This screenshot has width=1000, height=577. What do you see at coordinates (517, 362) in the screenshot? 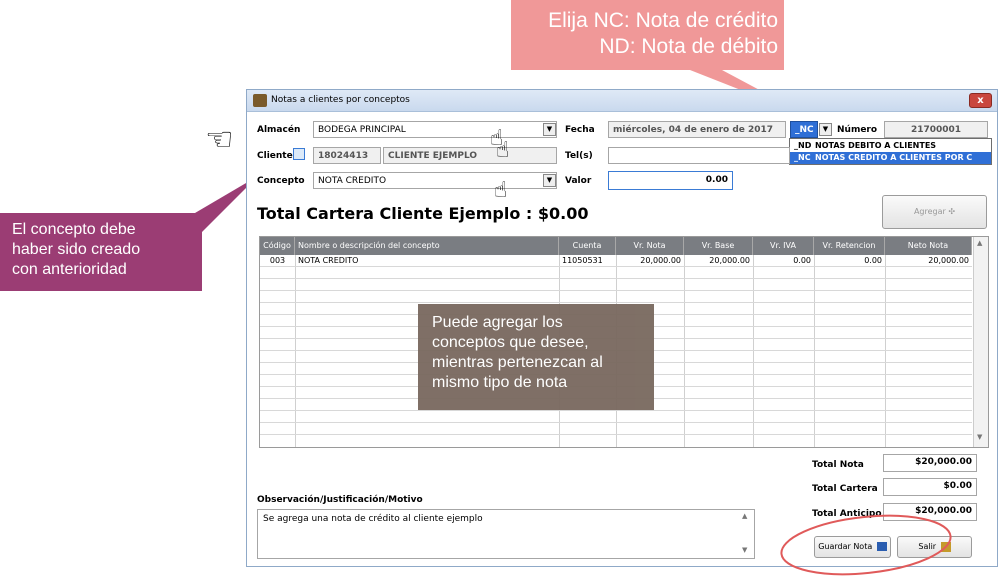
I see `callout-text: mientras pertenezcan al` at bounding box center [517, 362].